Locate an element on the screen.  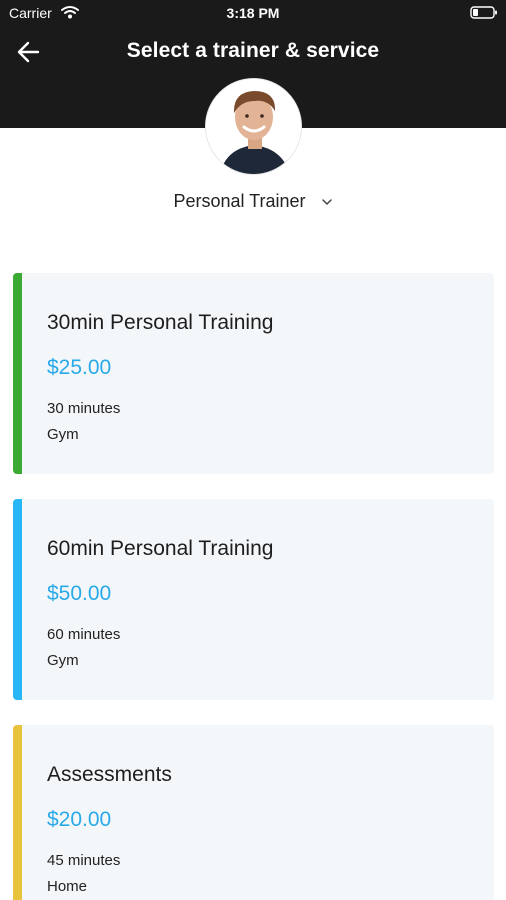
service-price: $20.00 is located at coordinates (79, 819).